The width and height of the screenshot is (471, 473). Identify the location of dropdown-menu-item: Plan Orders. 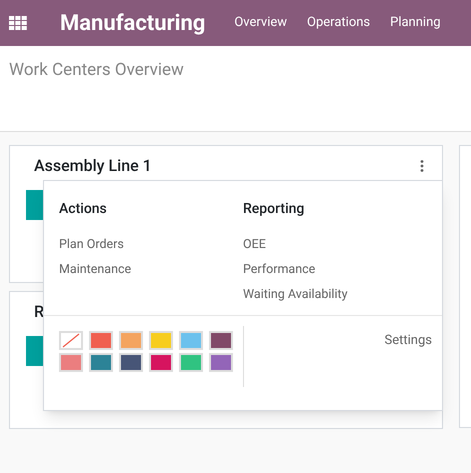
(151, 244).